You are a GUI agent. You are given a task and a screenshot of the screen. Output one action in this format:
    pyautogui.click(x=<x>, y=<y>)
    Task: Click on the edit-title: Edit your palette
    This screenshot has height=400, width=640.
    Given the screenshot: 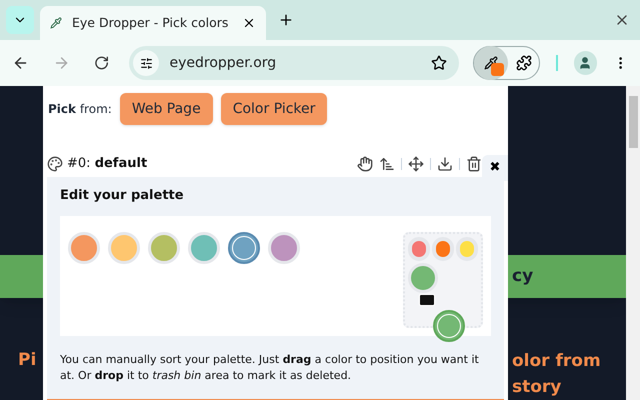 What is the action you would take?
    pyautogui.click(x=122, y=196)
    